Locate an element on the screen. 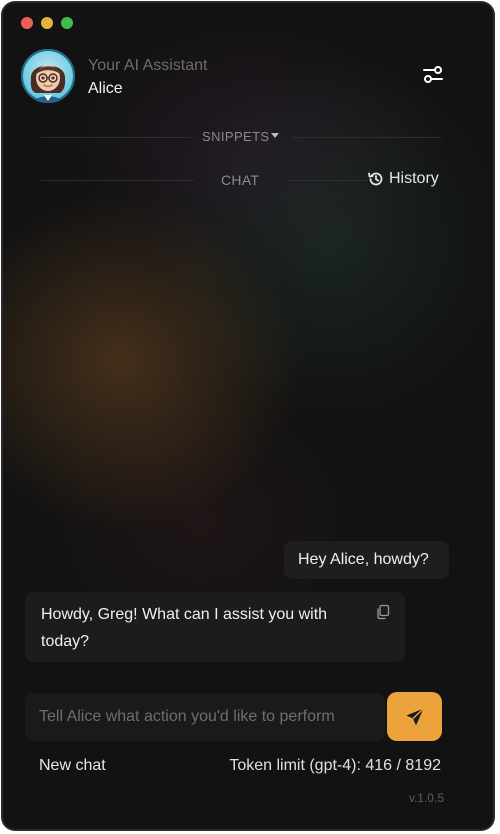  window-controls is located at coordinates (47, 23).